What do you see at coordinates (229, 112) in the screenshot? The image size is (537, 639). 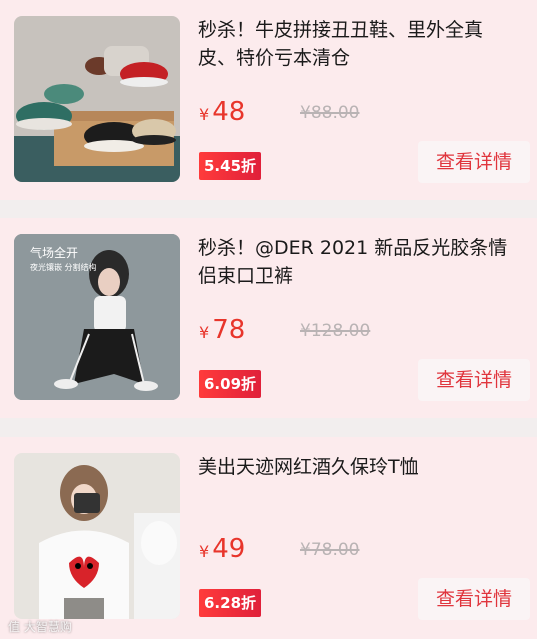 I see `price-value: 48` at bounding box center [229, 112].